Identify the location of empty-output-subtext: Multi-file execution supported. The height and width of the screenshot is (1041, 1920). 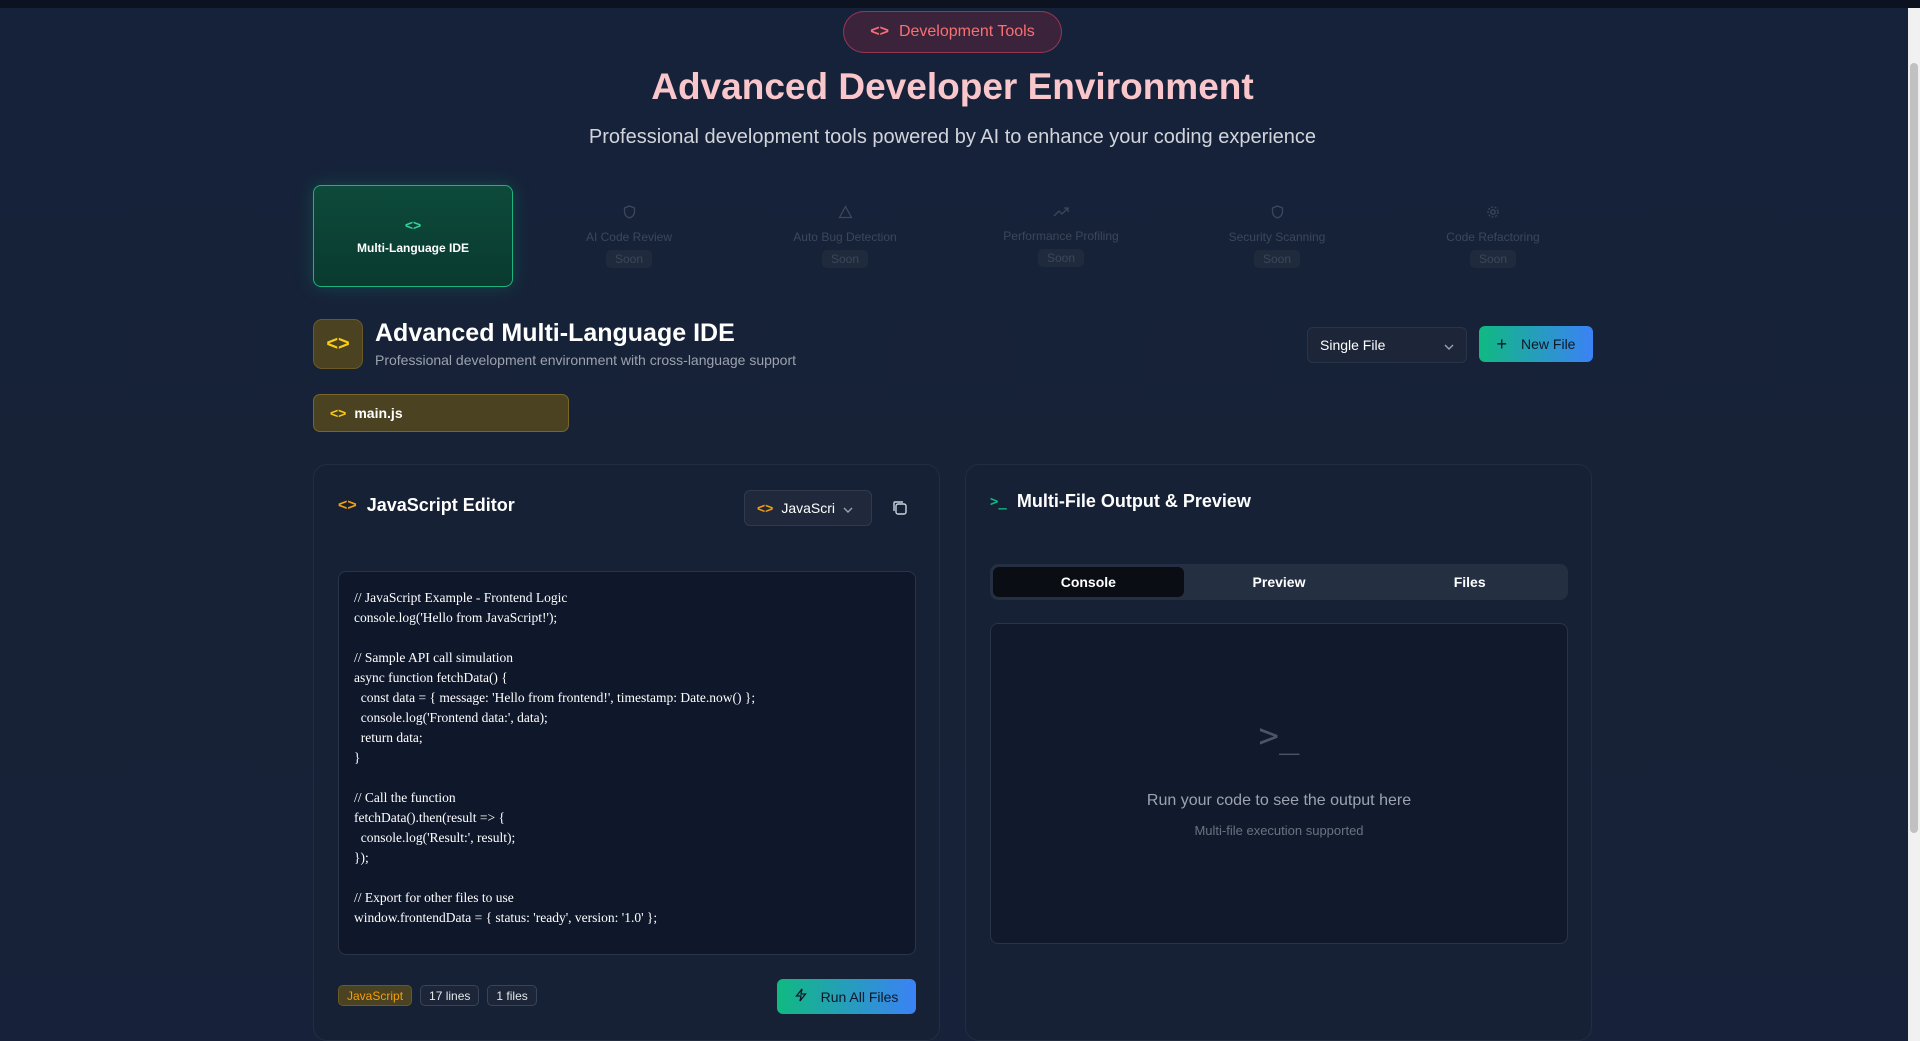
(1279, 830).